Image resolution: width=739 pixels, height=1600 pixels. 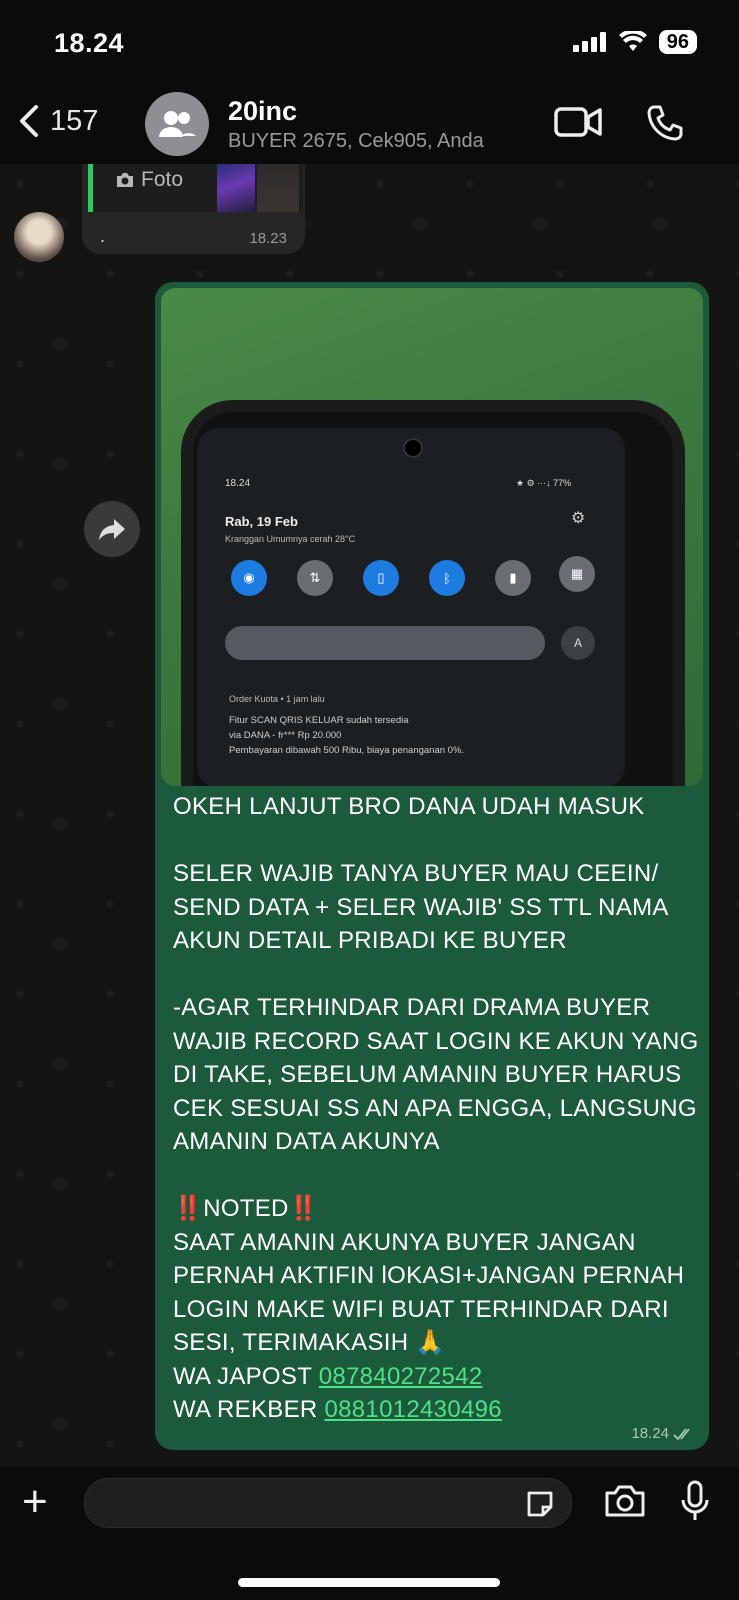 I want to click on video-camera-icon, so click(x=578, y=122).